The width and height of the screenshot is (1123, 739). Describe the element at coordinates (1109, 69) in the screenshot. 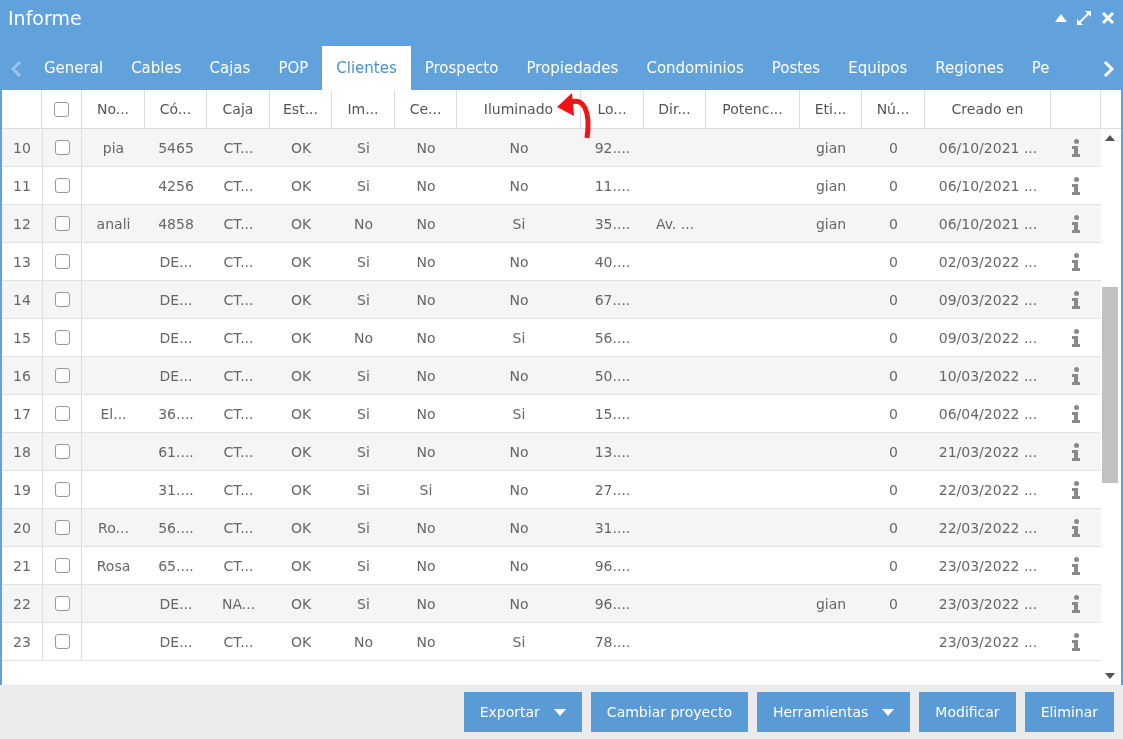

I see `chevron-right-icon` at that location.